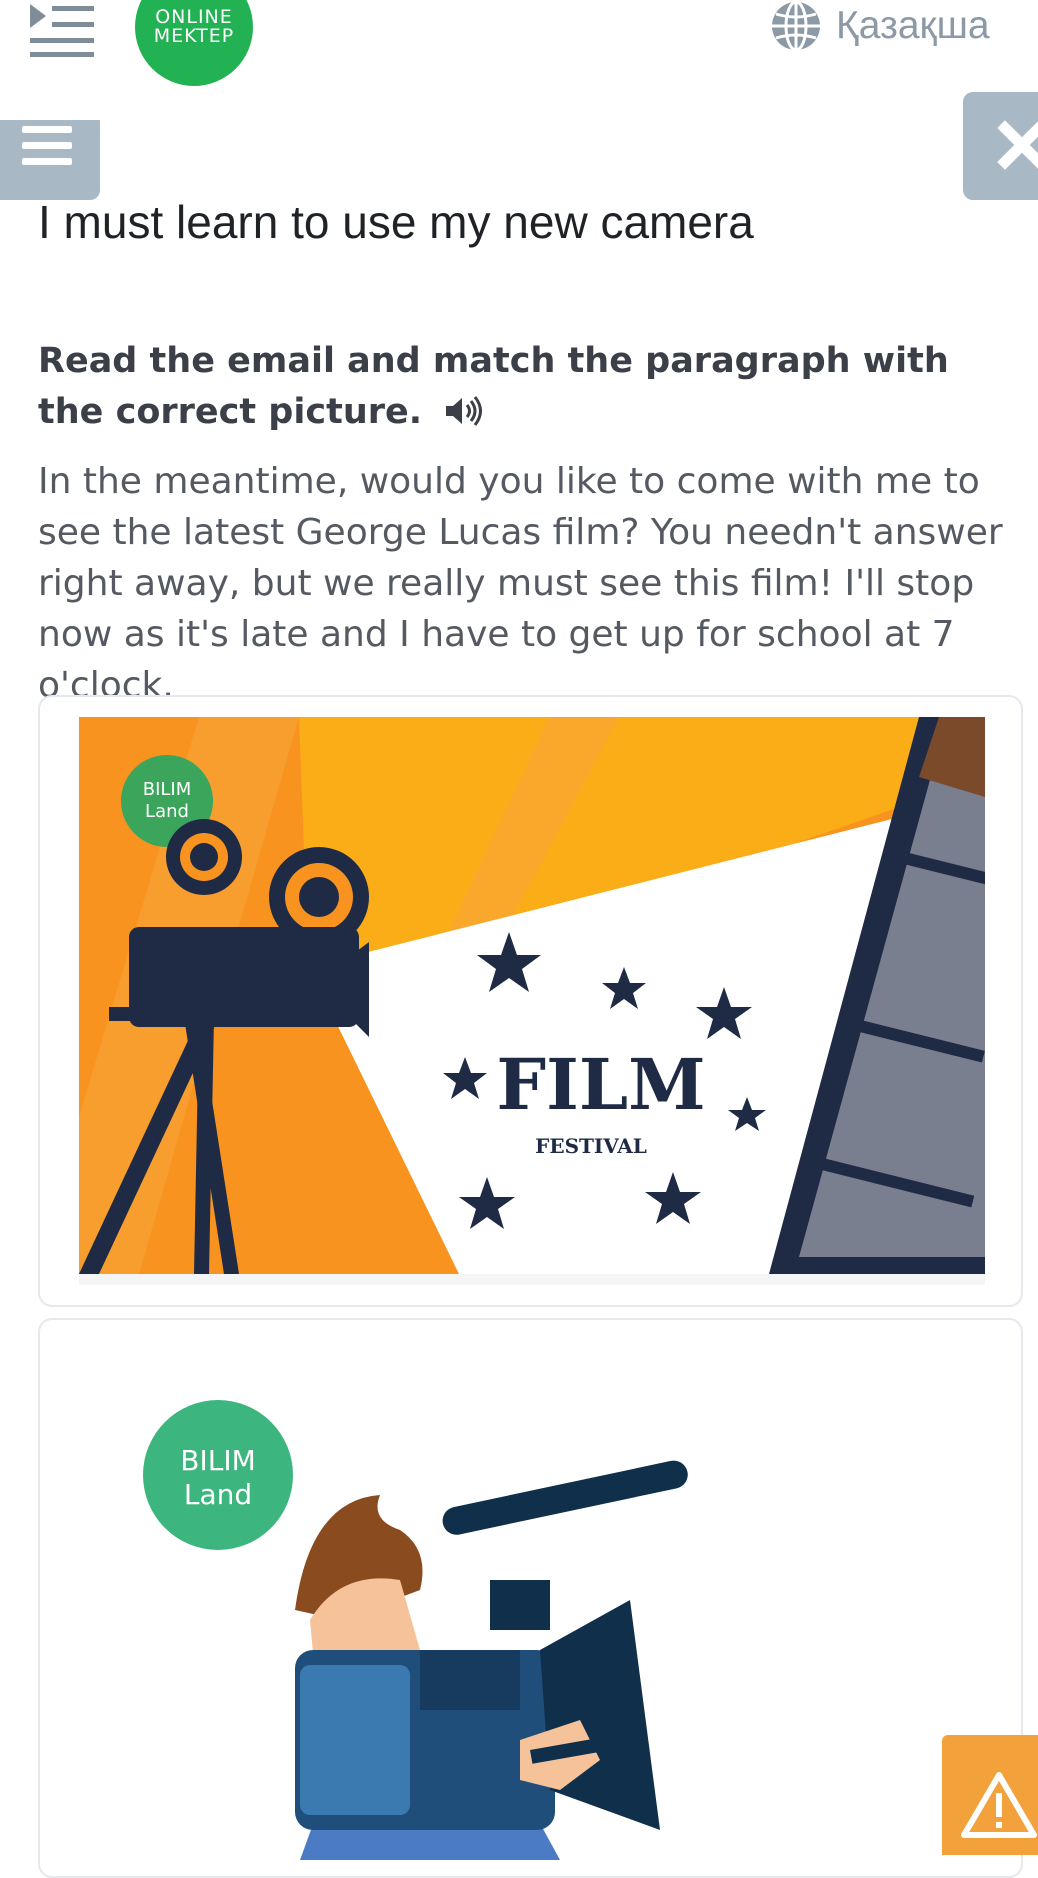 The image size is (1038, 1878). Describe the element at coordinates (591, 1146) in the screenshot. I see `poster-subtitle: FESTIVAL` at that location.